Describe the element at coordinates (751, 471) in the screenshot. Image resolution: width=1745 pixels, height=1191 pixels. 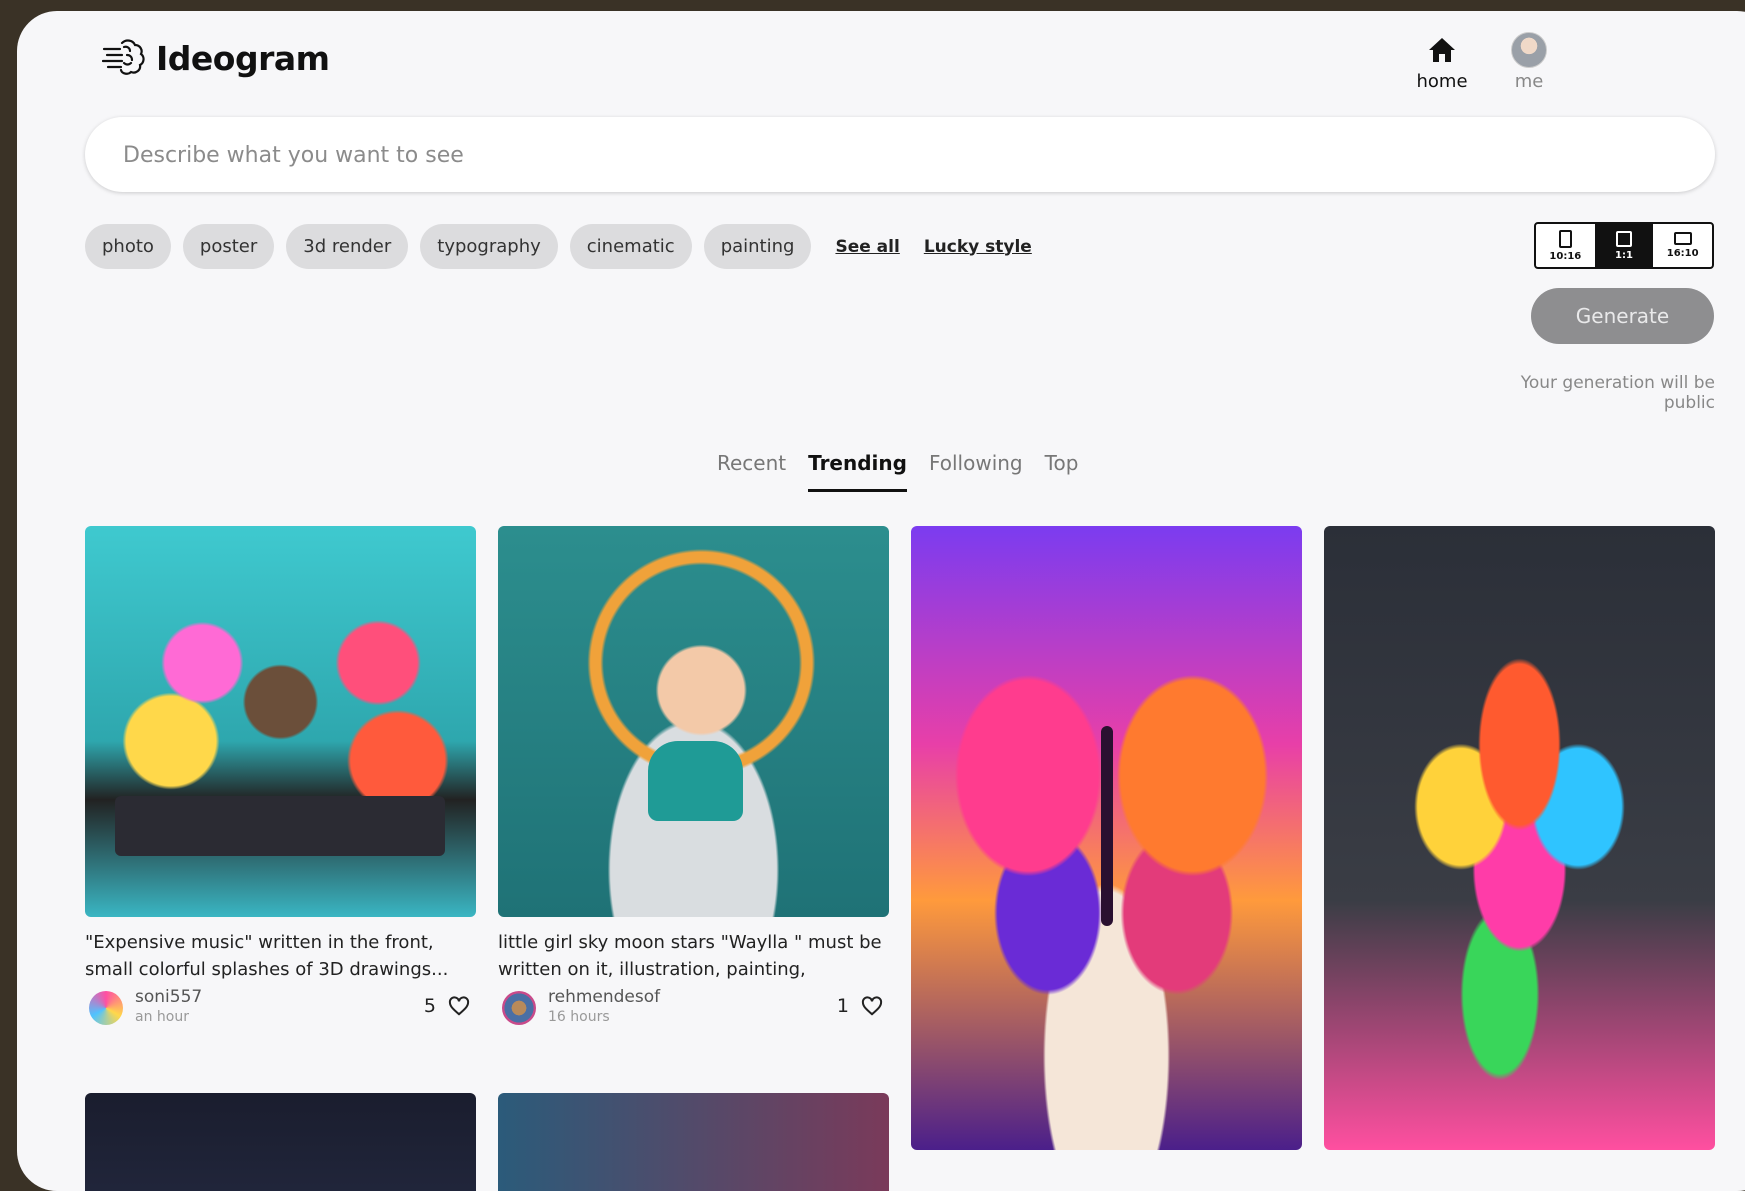
I see `tab-recent: Recent` at that location.